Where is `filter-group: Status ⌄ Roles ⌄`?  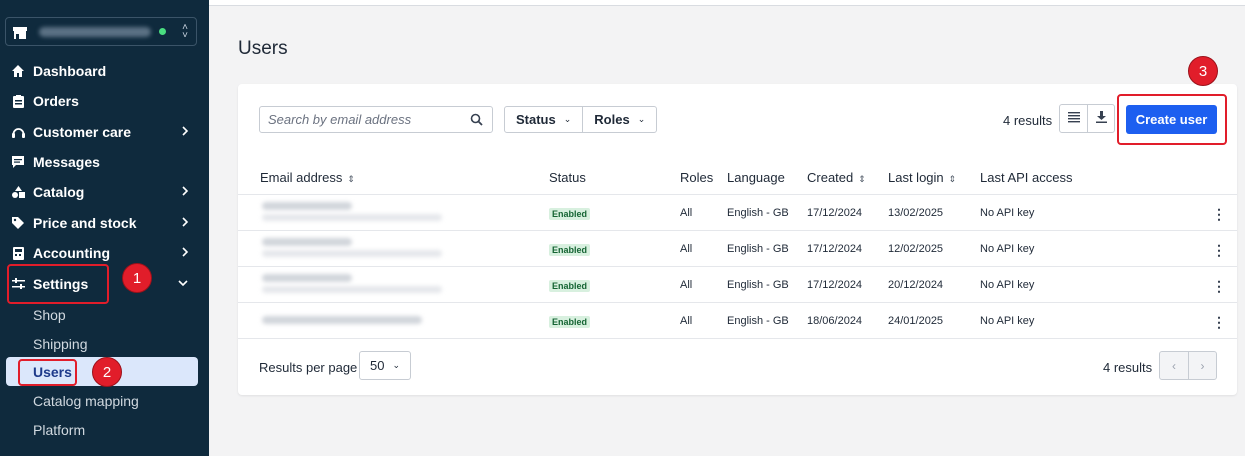
filter-group: Status ⌄ Roles ⌄ is located at coordinates (581, 119).